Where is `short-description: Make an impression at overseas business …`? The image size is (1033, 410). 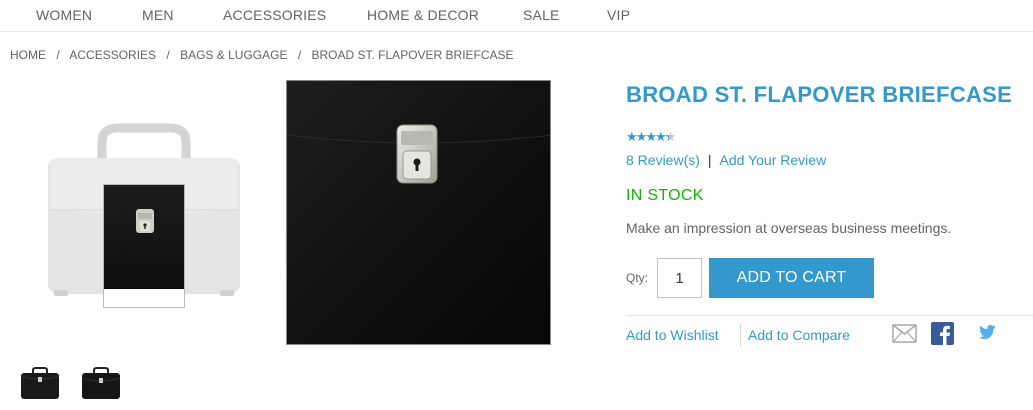
short-description: Make an impression at overseas business … is located at coordinates (789, 228).